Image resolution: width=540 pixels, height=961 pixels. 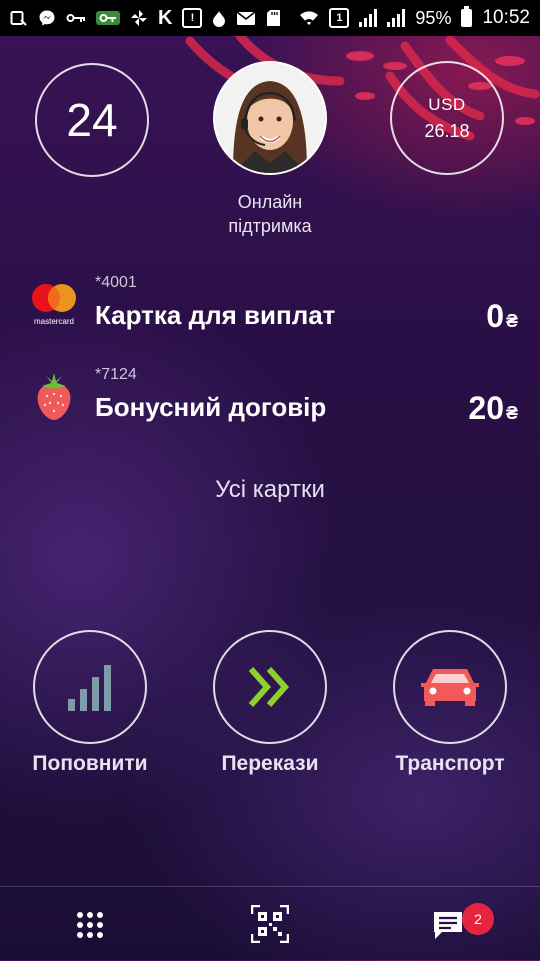 I want to click on currency-code: USD, so click(x=447, y=104).